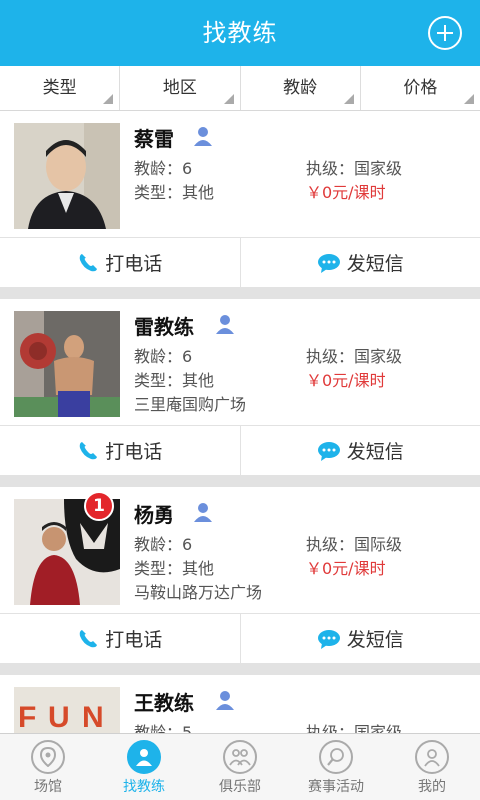 This screenshot has height=800, width=480. I want to click on filter-label: 地区, so click(179, 88).